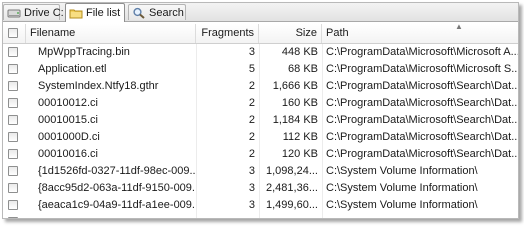 The height and width of the screenshot is (240, 524). I want to click on tab-file-list-label: File list, so click(103, 13).